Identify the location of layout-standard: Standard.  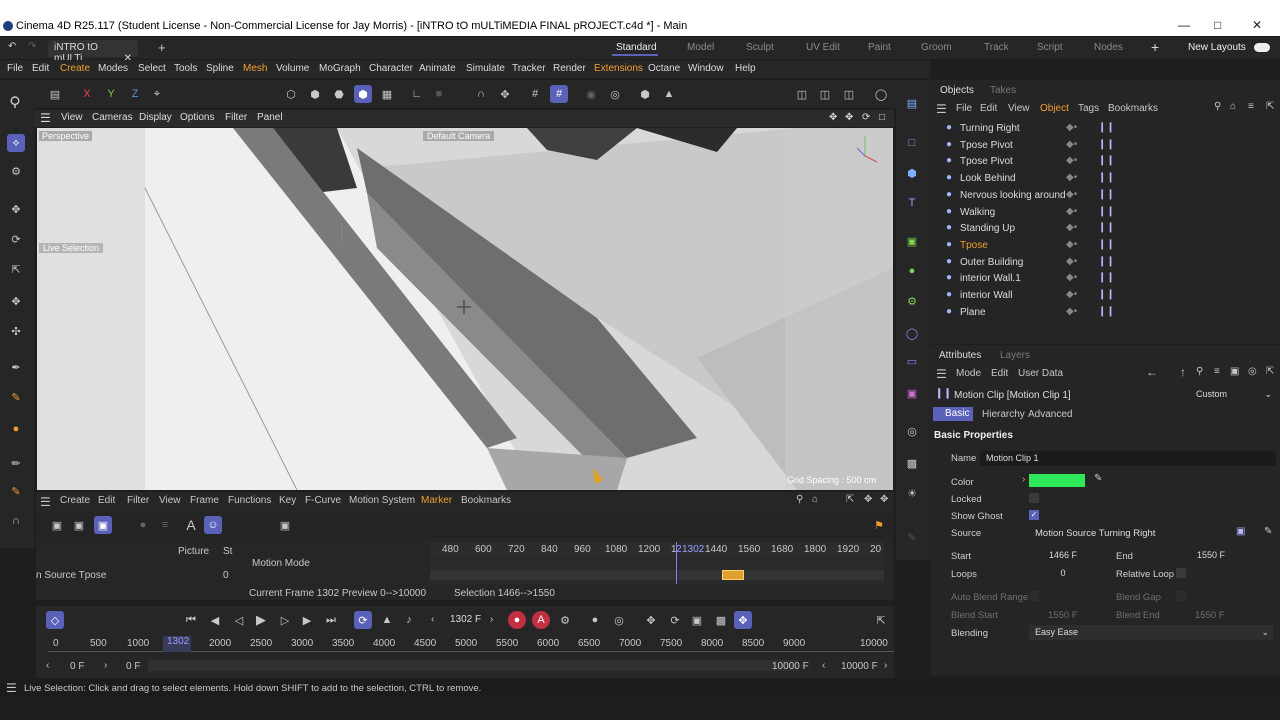
(636, 47).